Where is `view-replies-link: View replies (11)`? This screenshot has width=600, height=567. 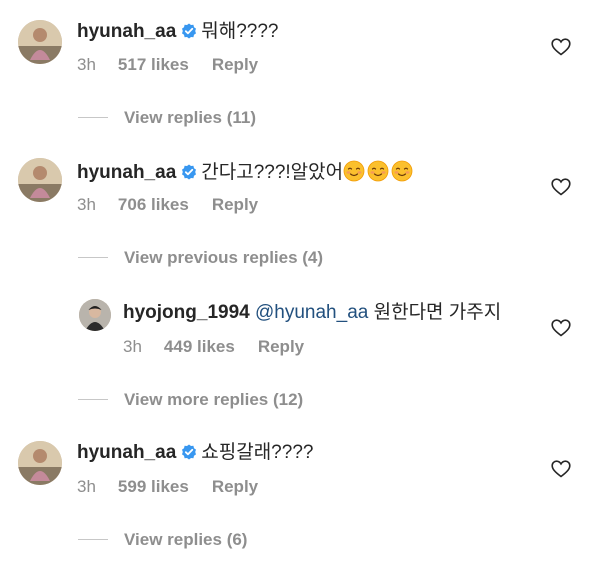 view-replies-link: View replies (11) is located at coordinates (167, 118).